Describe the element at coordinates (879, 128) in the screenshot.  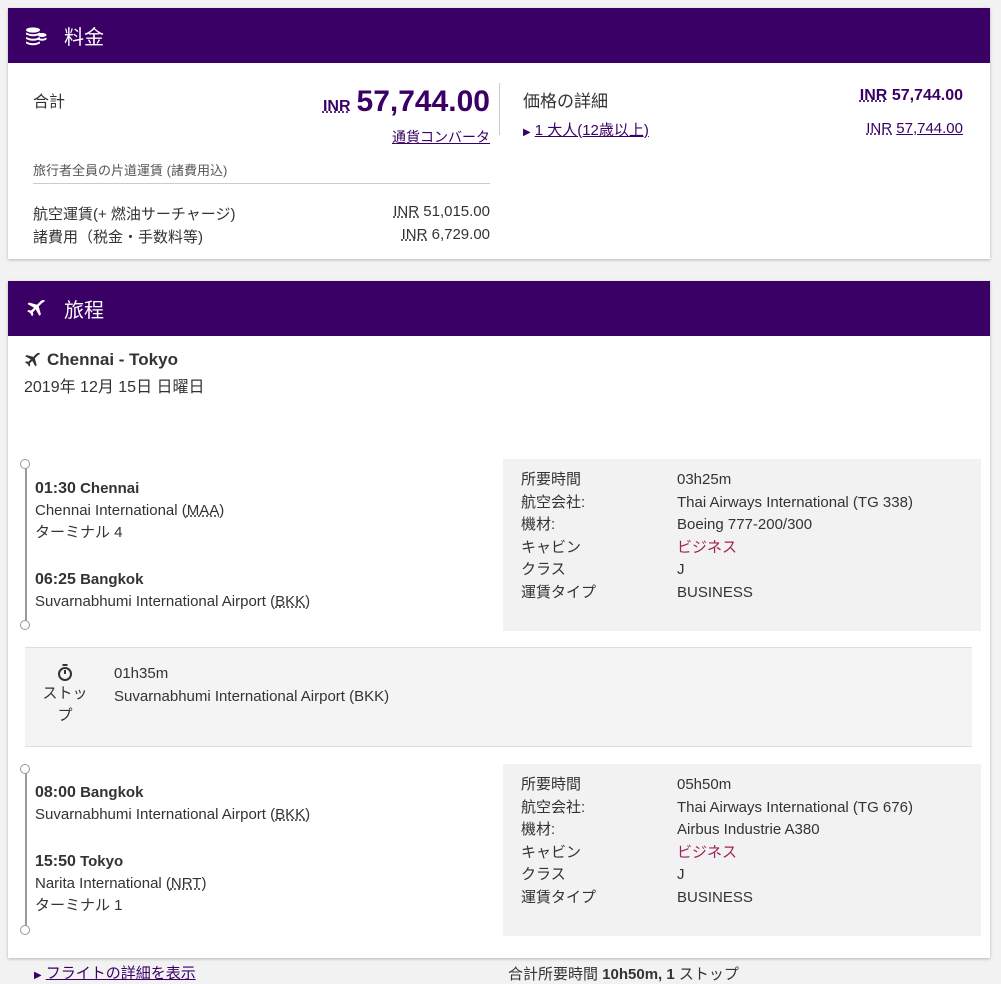
I see `adult-currency: INR` at that location.